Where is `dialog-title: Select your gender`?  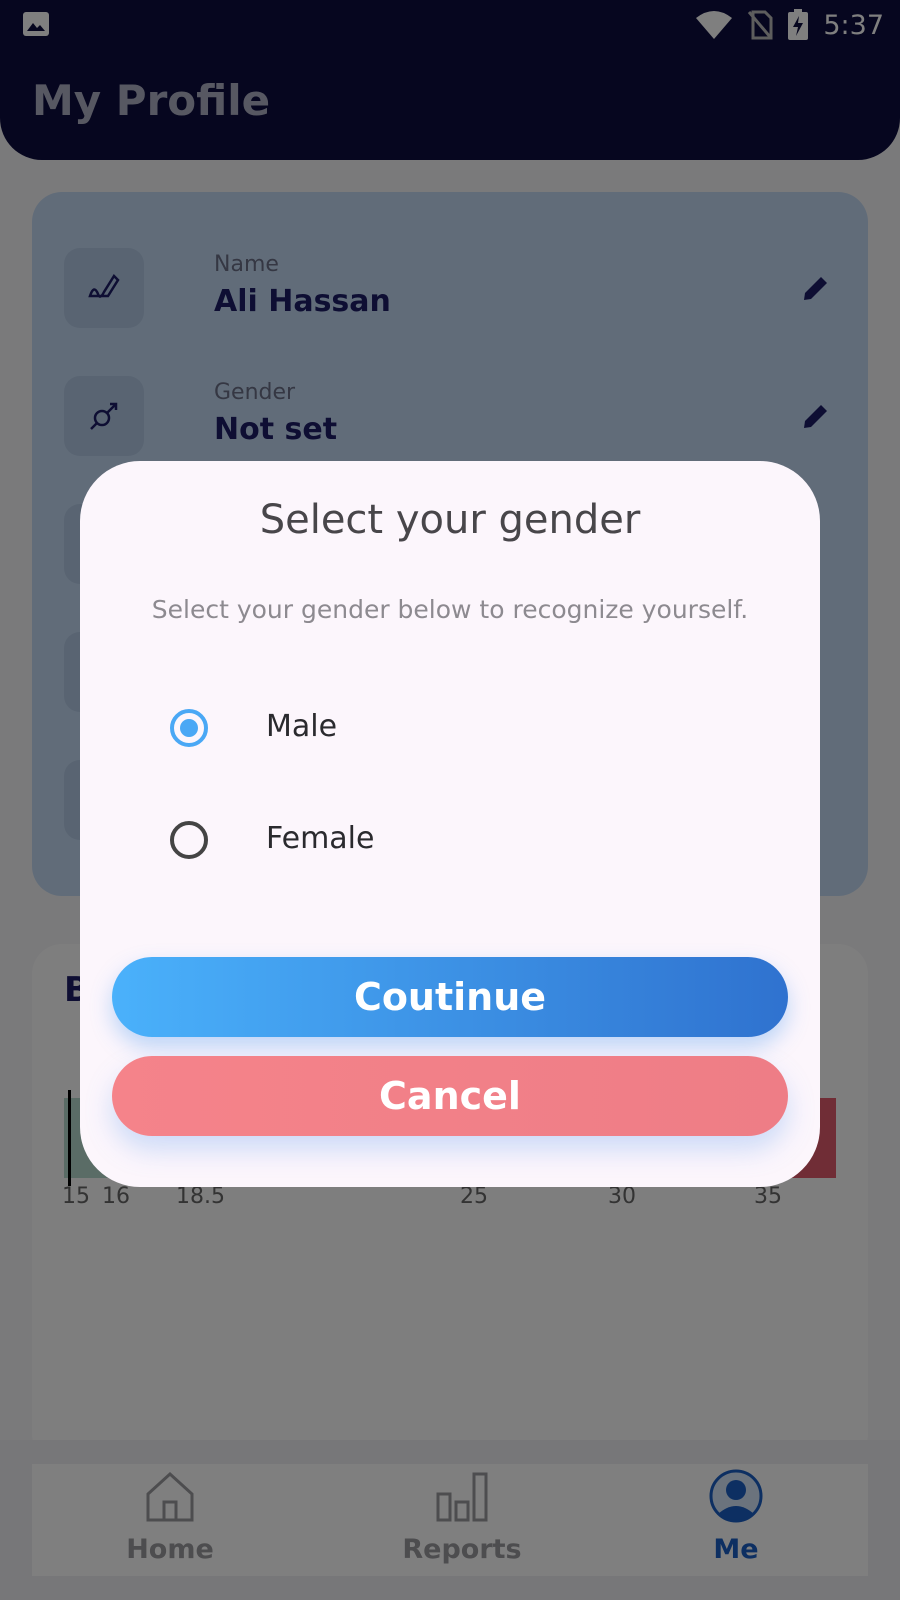 dialog-title: Select your gender is located at coordinates (450, 520).